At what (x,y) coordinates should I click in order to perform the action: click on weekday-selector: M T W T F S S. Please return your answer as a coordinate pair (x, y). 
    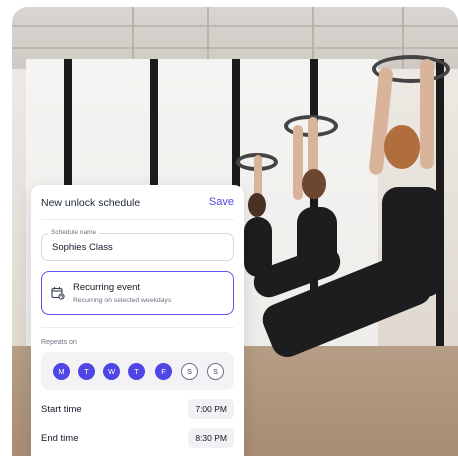
    Looking at the image, I should click on (137, 371).